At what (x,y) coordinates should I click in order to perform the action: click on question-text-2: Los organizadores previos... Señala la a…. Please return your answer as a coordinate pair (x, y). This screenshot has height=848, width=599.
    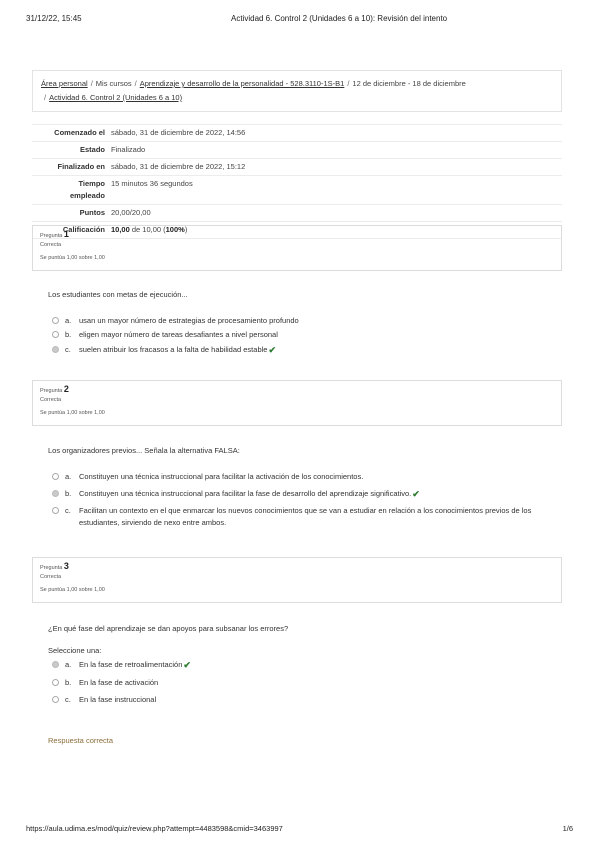
    Looking at the image, I should click on (144, 450).